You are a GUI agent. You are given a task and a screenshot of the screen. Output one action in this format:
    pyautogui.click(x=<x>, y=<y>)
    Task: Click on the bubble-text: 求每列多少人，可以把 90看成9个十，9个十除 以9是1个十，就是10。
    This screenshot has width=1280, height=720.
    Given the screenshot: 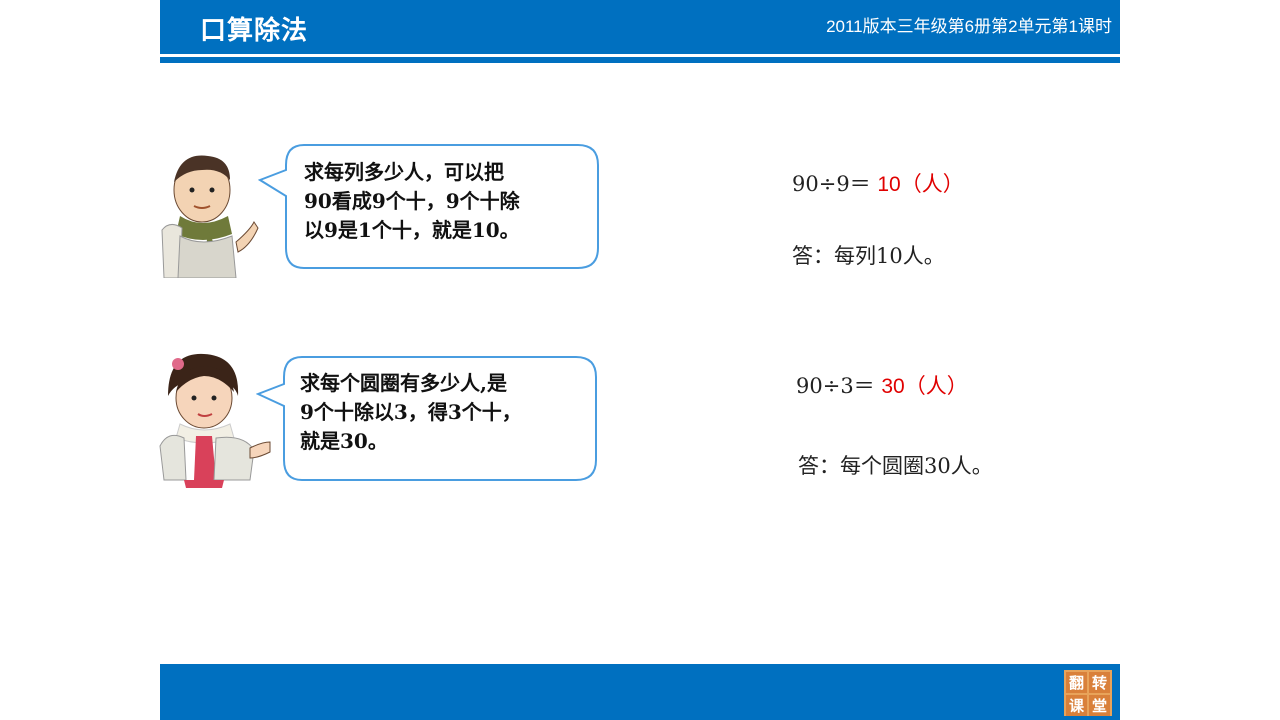 What is the action you would take?
    pyautogui.click(x=412, y=201)
    